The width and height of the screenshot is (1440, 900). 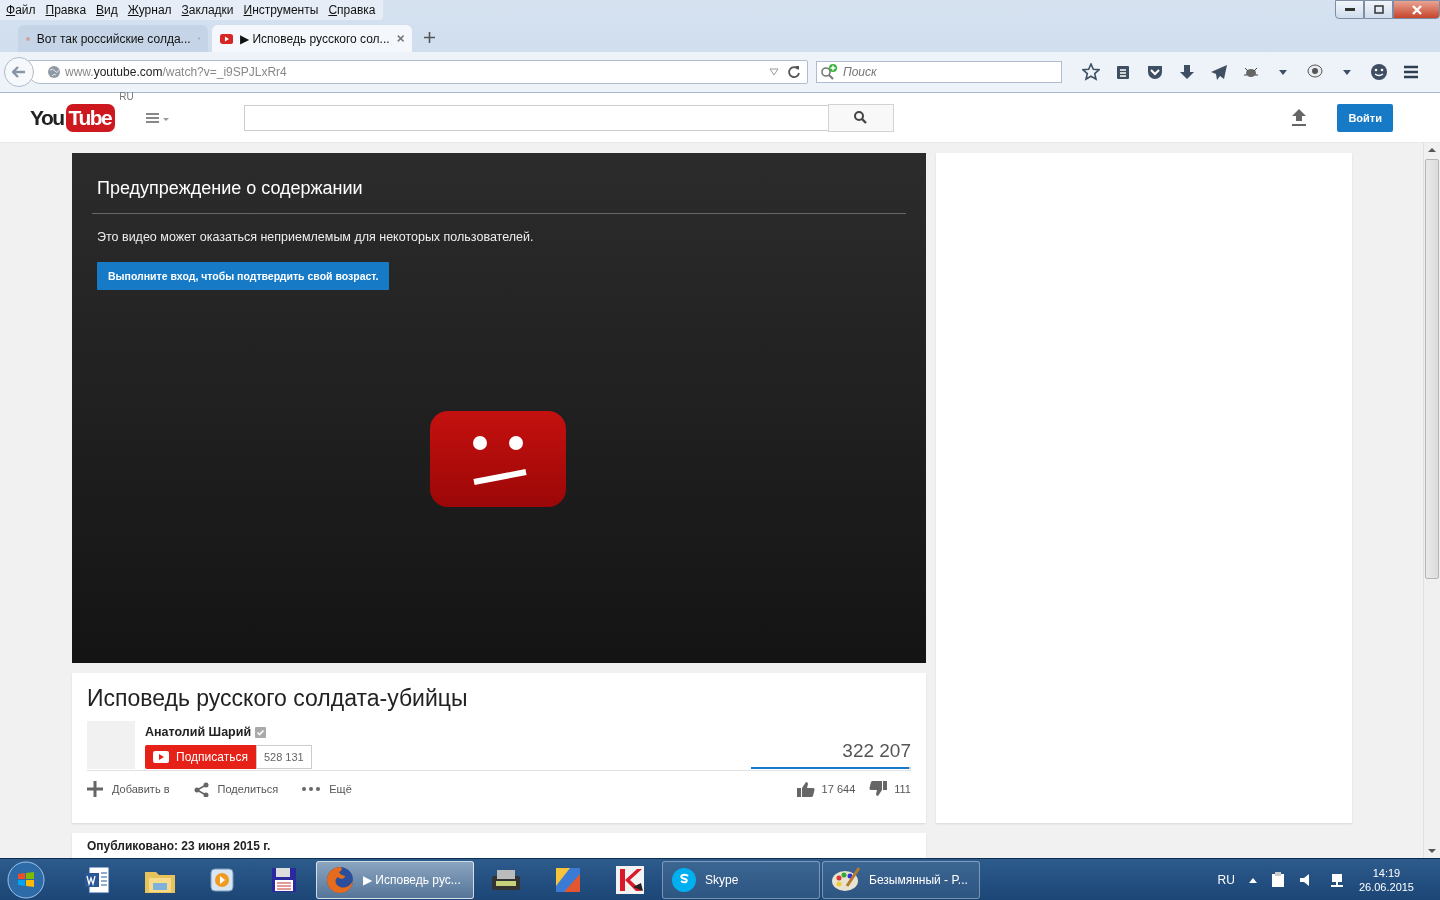 What do you see at coordinates (98, 879) in the screenshot?
I see `document-icon` at bounding box center [98, 879].